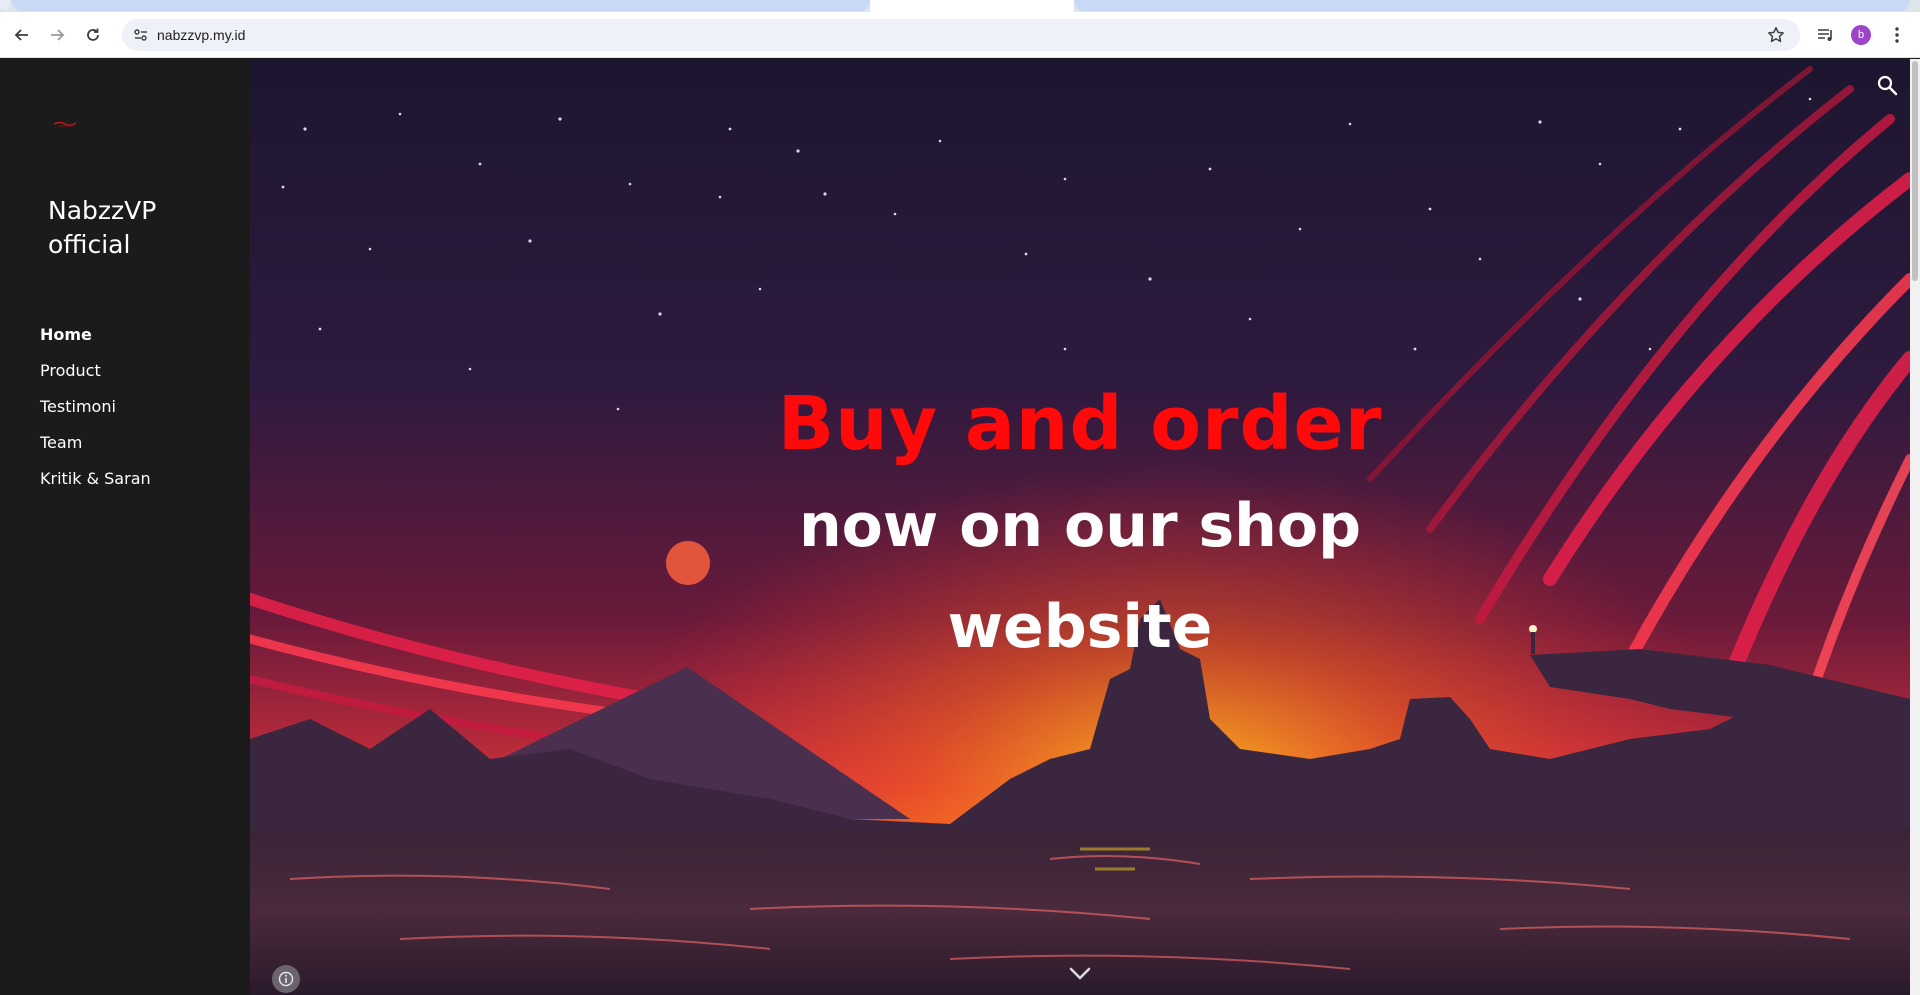  What do you see at coordinates (95, 449) in the screenshot?
I see `nav-item-team: Team` at bounding box center [95, 449].